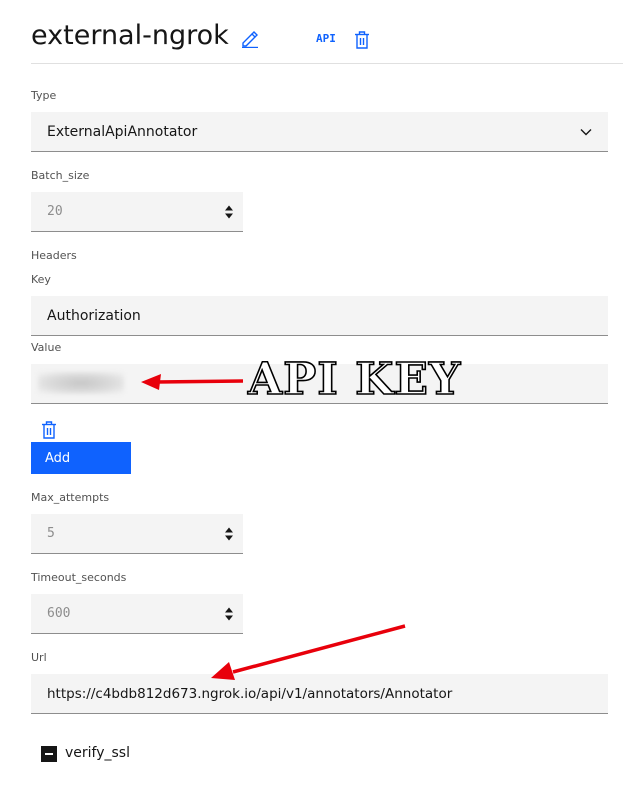  What do you see at coordinates (46, 347) in the screenshot?
I see `value-label: Value` at bounding box center [46, 347].